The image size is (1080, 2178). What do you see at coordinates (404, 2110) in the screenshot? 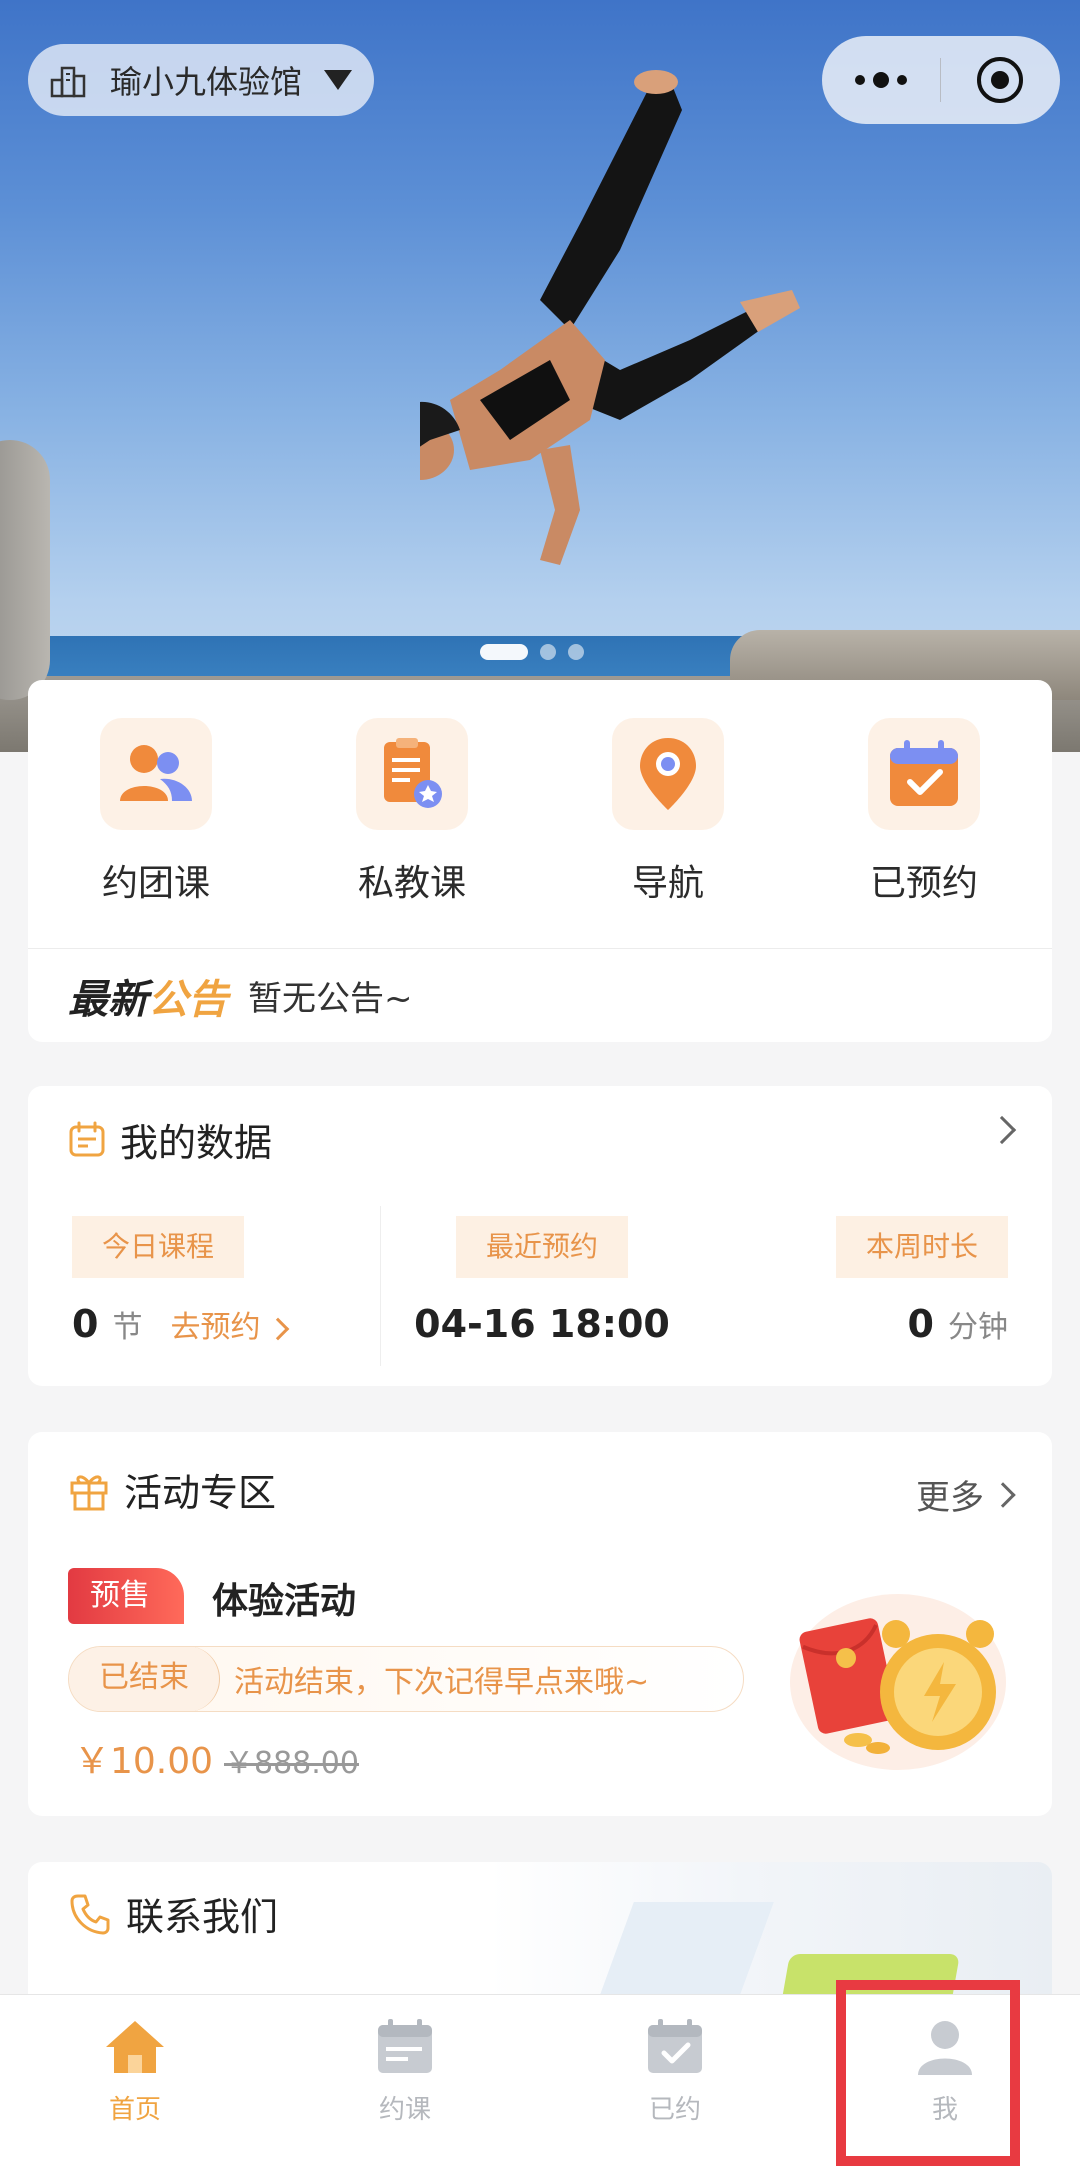
I see `tab-label: 约课` at bounding box center [404, 2110].